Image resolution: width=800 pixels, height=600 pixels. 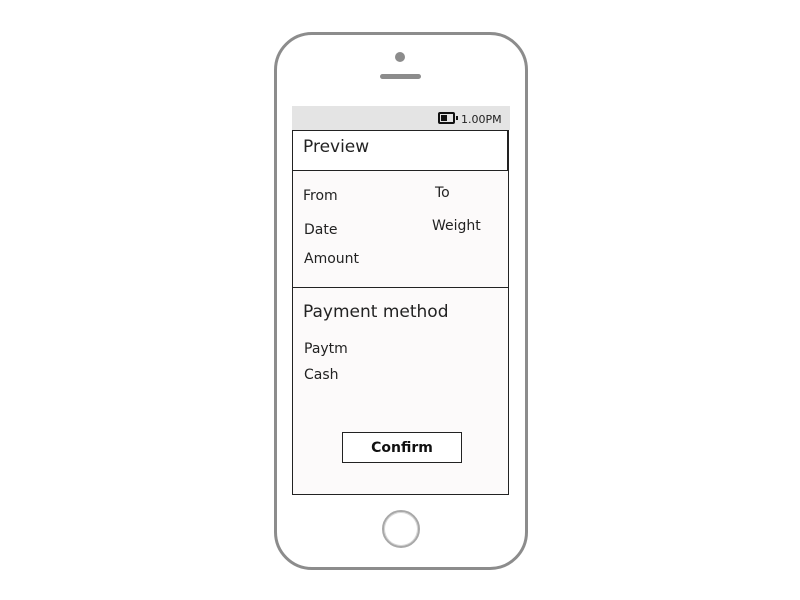 I want to click on amount-label: Amount, so click(x=332, y=259).